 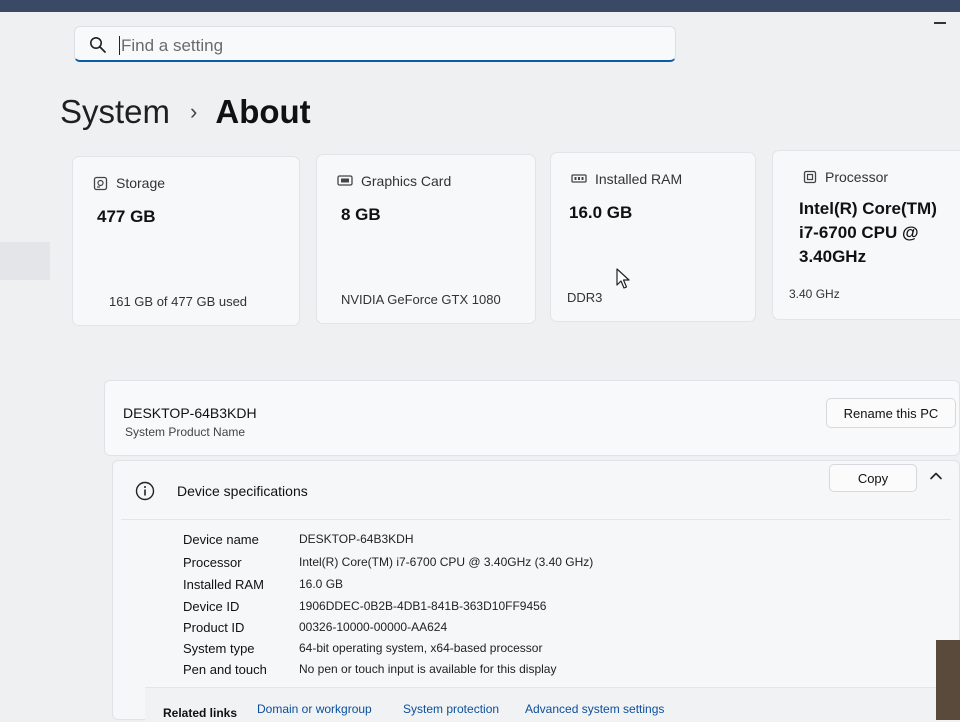 I want to click on processor-line: 3.40GHz, so click(x=833, y=256).